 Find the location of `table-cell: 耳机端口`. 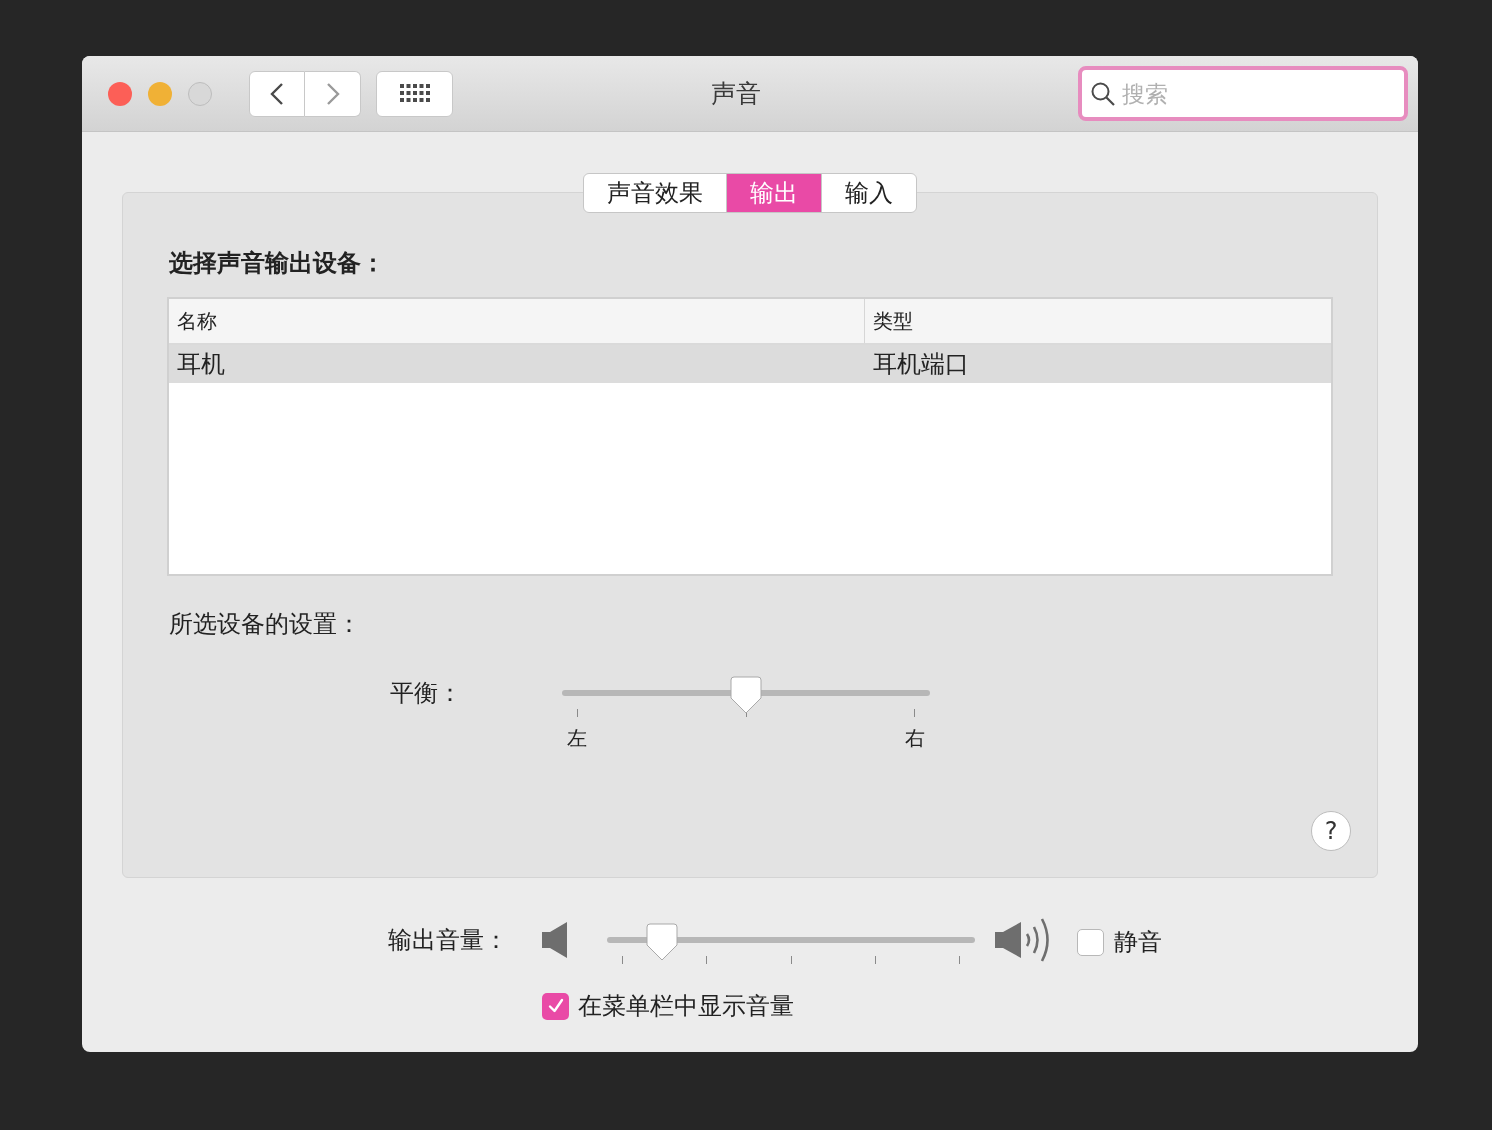

table-cell: 耳机端口 is located at coordinates (921, 364).